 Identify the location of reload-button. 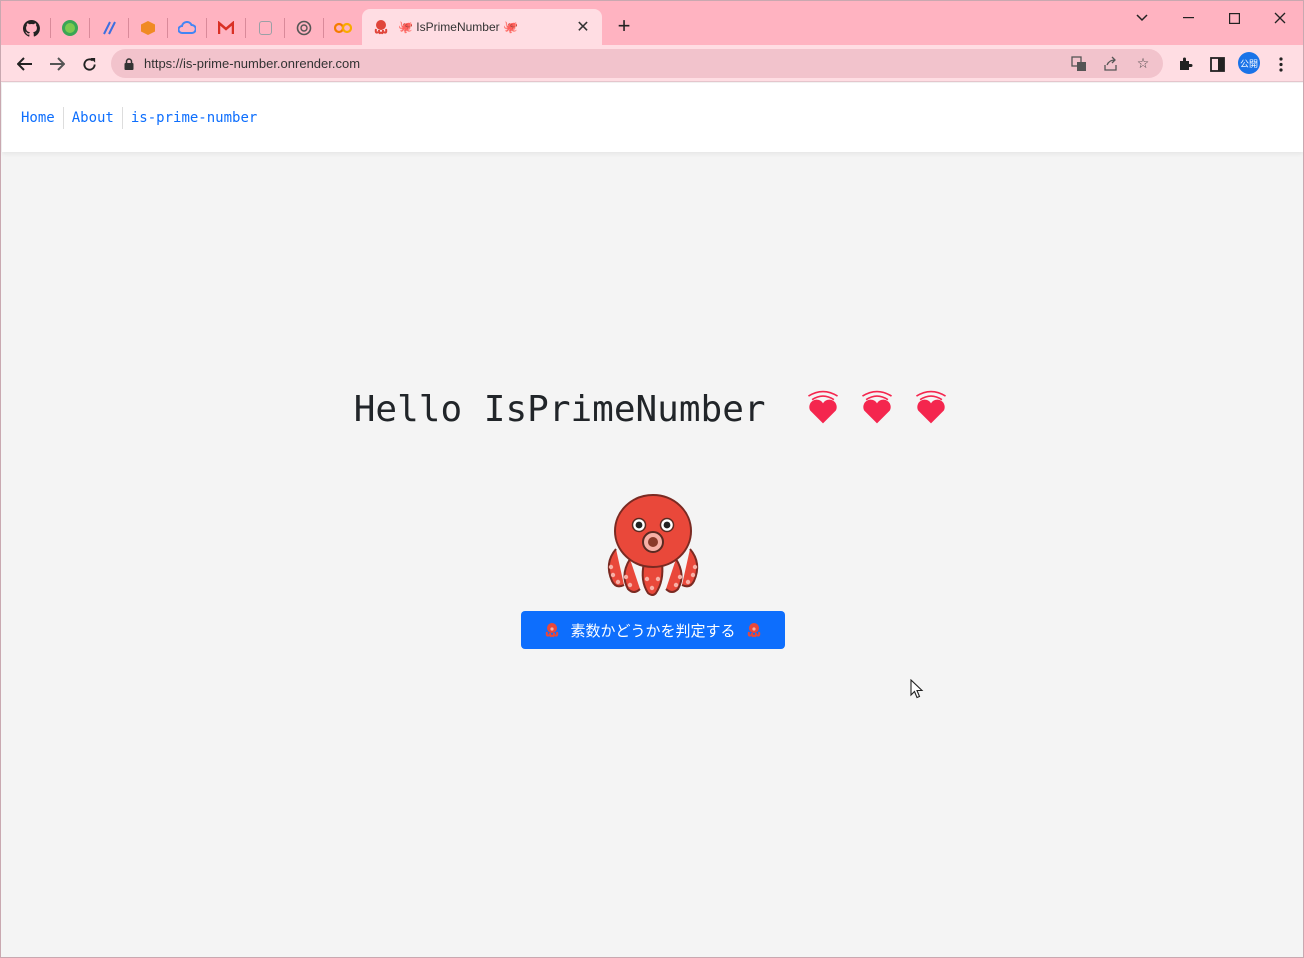
(89, 64).